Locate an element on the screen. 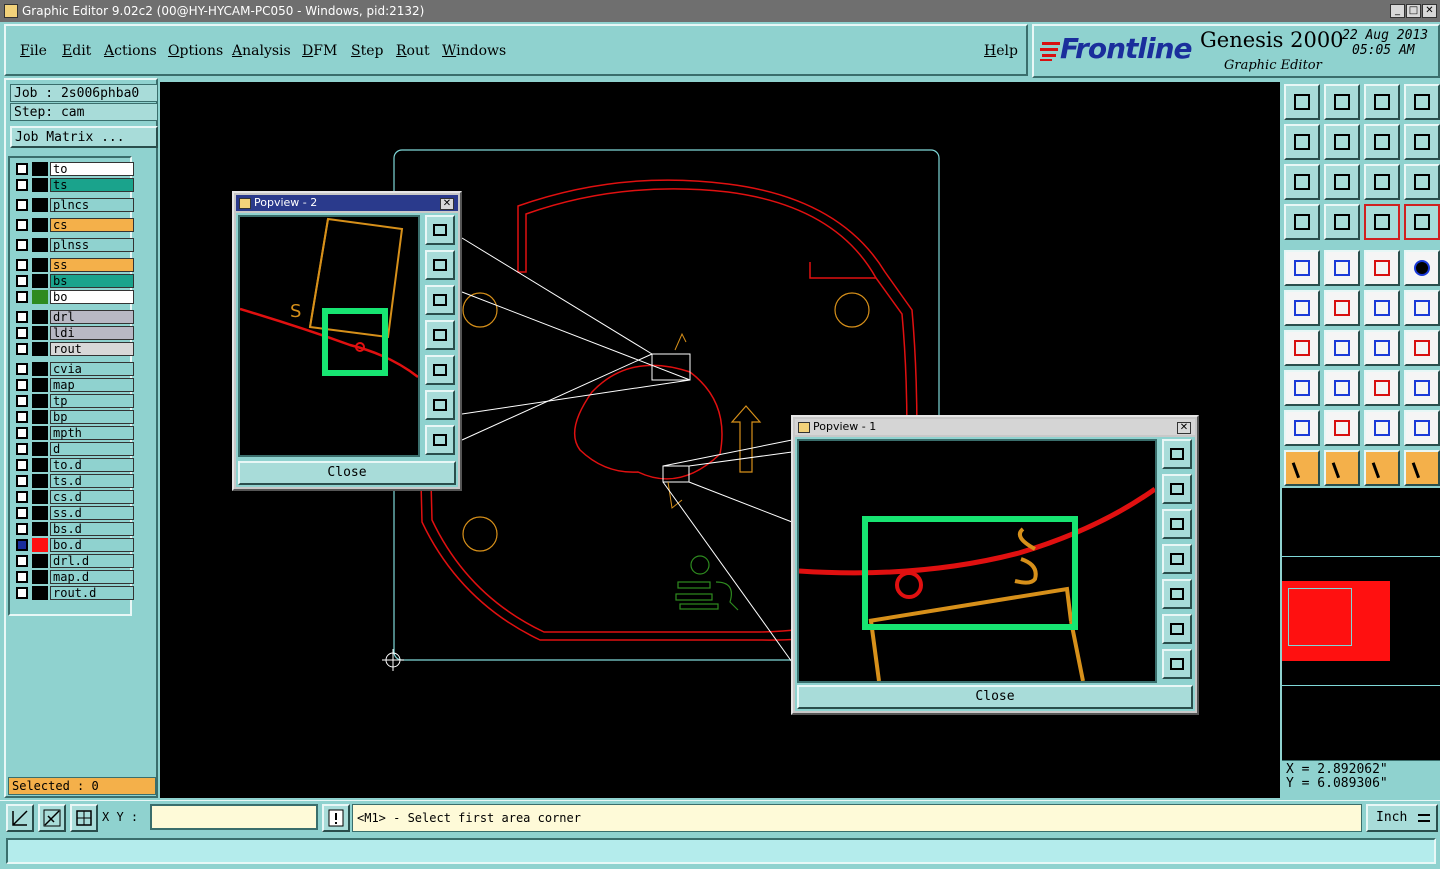 The image size is (1440, 869). layer-row-ts: ts is located at coordinates (75, 185).